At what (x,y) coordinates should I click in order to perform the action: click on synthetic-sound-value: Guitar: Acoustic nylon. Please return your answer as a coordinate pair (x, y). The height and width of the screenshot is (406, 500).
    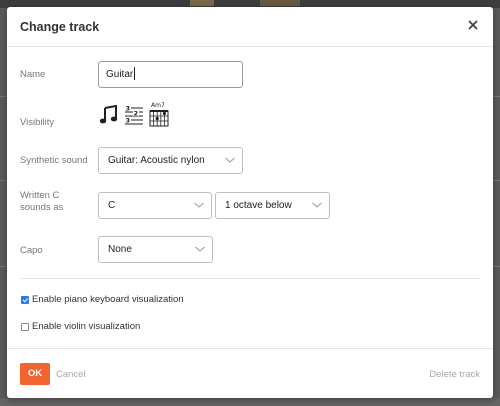
    Looking at the image, I should click on (156, 160).